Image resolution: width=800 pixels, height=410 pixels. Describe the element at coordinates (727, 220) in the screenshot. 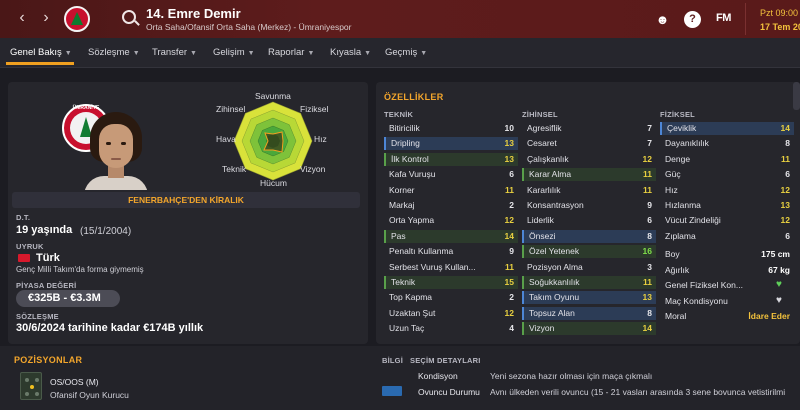

I see `attribute-row: Vücut Zindeliği 12` at that location.